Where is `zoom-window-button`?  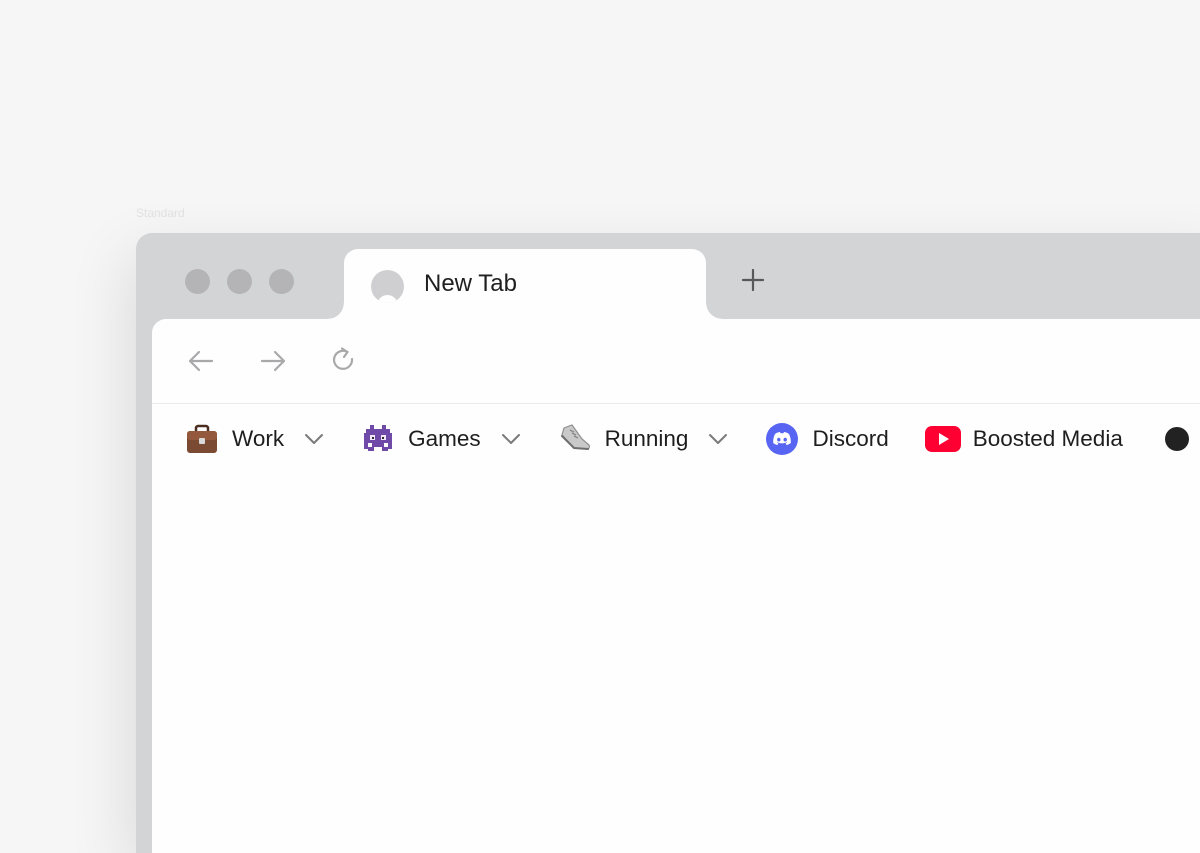
zoom-window-button is located at coordinates (281, 281).